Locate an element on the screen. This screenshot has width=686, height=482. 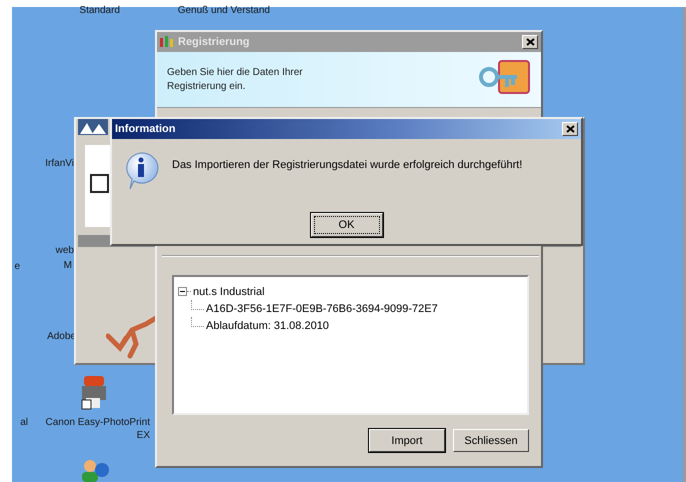
close-button is located at coordinates (570, 129).